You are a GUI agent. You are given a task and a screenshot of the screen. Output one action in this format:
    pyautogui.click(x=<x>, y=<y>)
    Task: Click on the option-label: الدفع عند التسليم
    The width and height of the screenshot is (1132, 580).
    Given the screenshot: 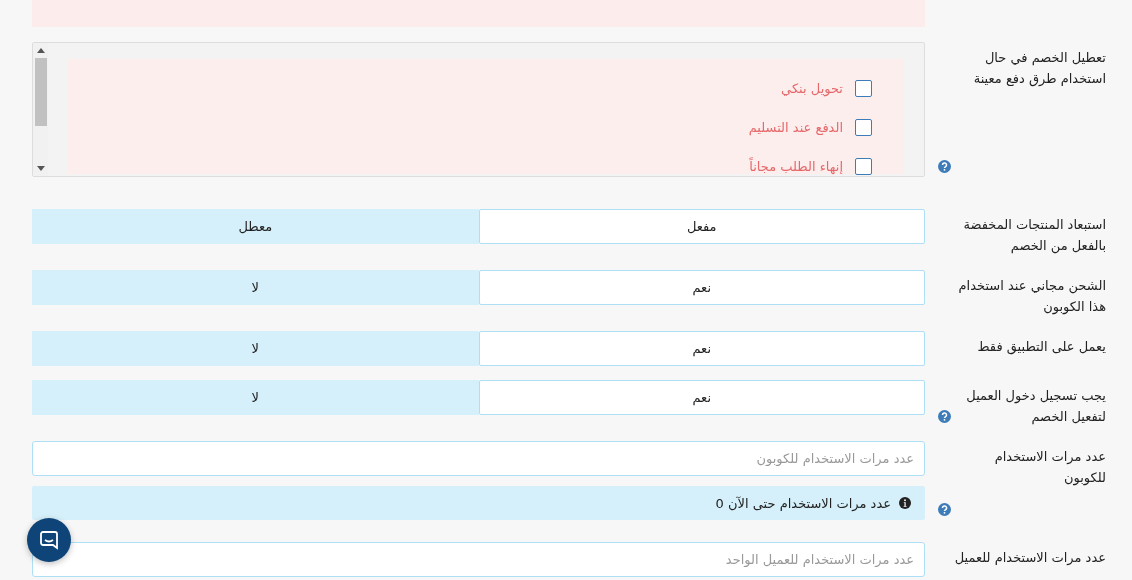 What is the action you would take?
    pyautogui.click(x=795, y=127)
    